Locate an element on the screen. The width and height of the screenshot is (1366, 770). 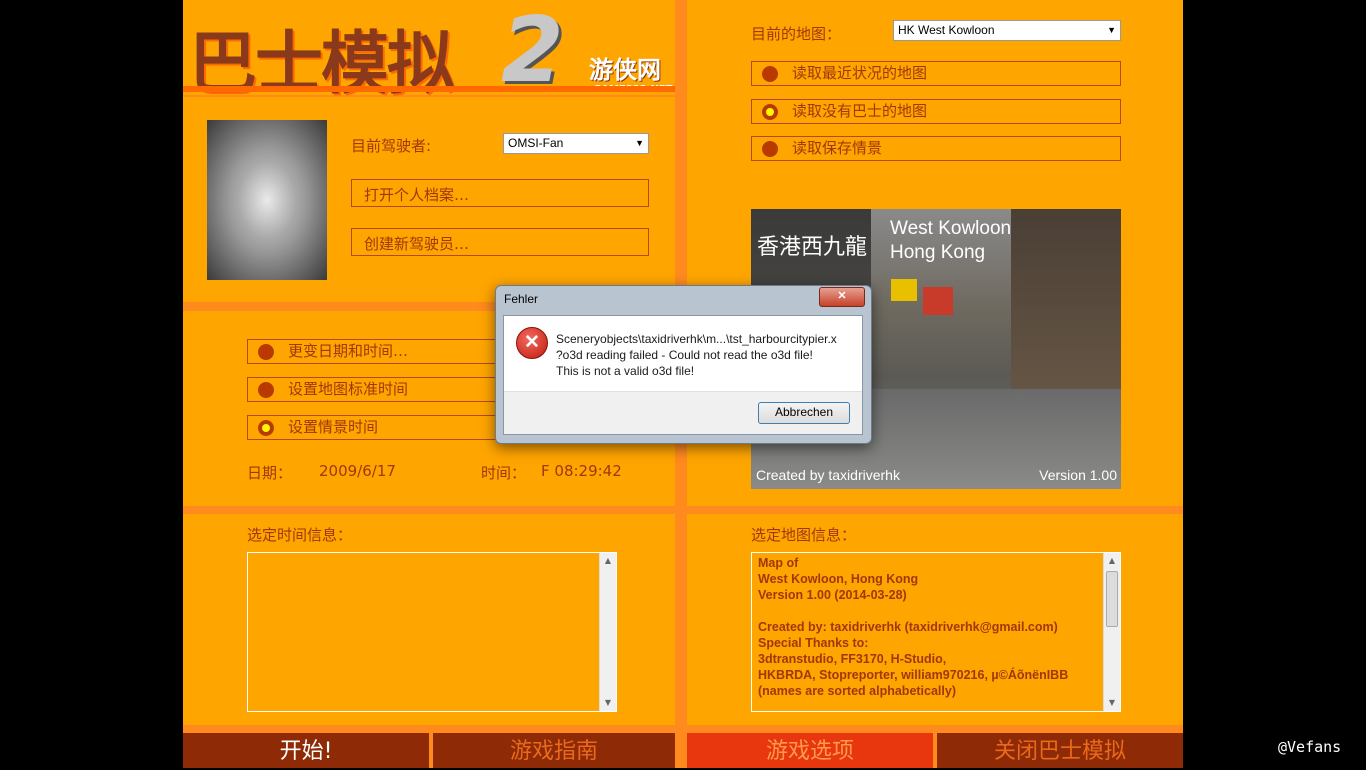
time-value: F 08:29:42 is located at coordinates (581, 471).